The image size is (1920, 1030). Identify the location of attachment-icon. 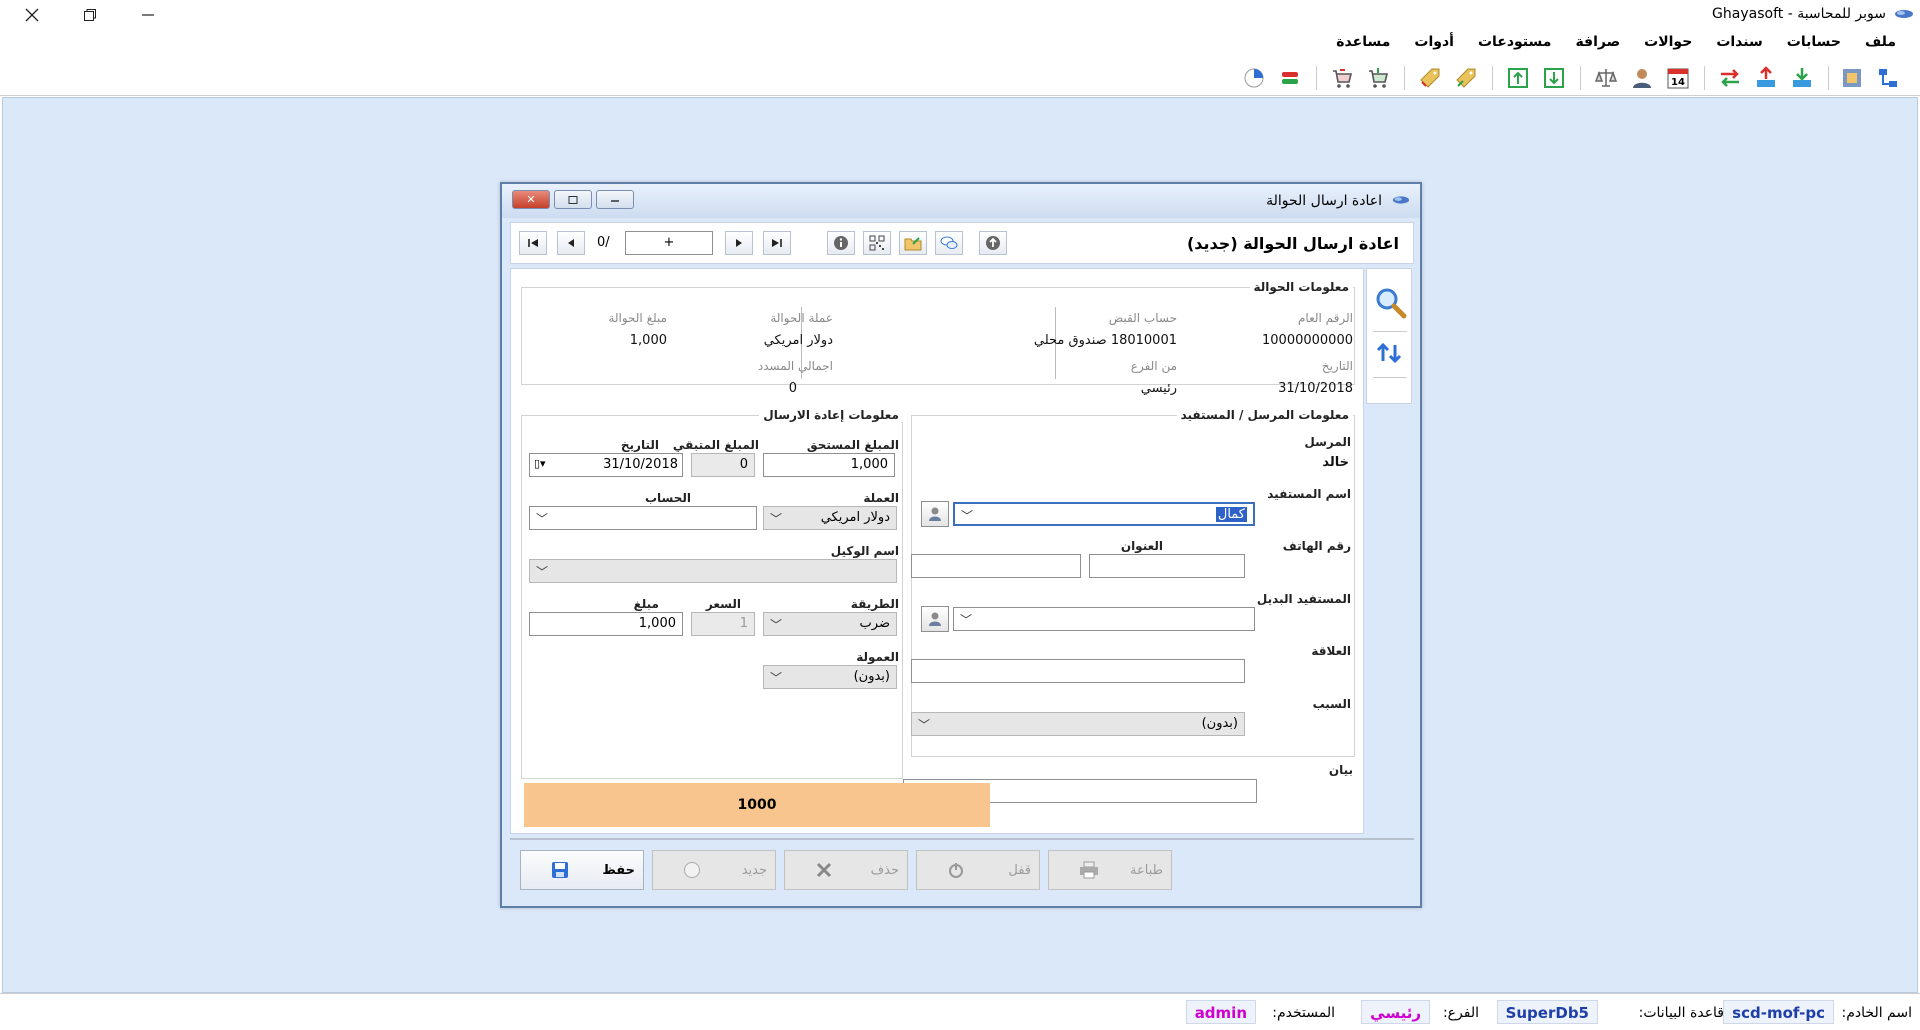
(913, 243).